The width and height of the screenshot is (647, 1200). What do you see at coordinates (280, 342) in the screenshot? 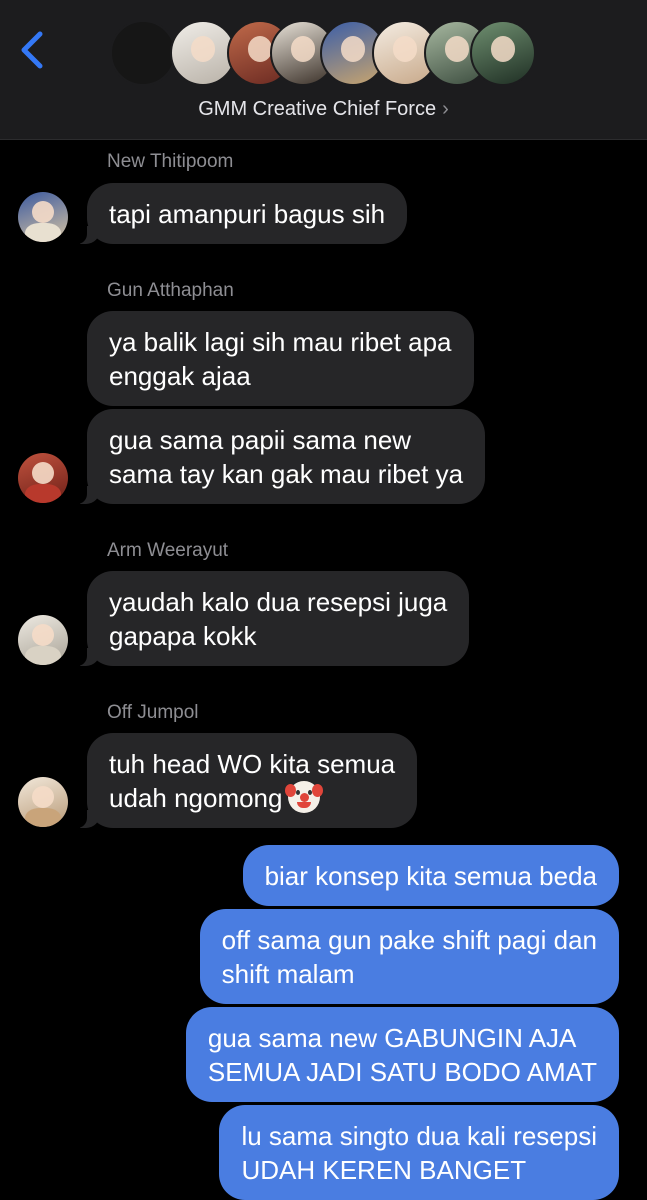
I see `message-text: ya balik lagi sih mau ribet apa` at bounding box center [280, 342].